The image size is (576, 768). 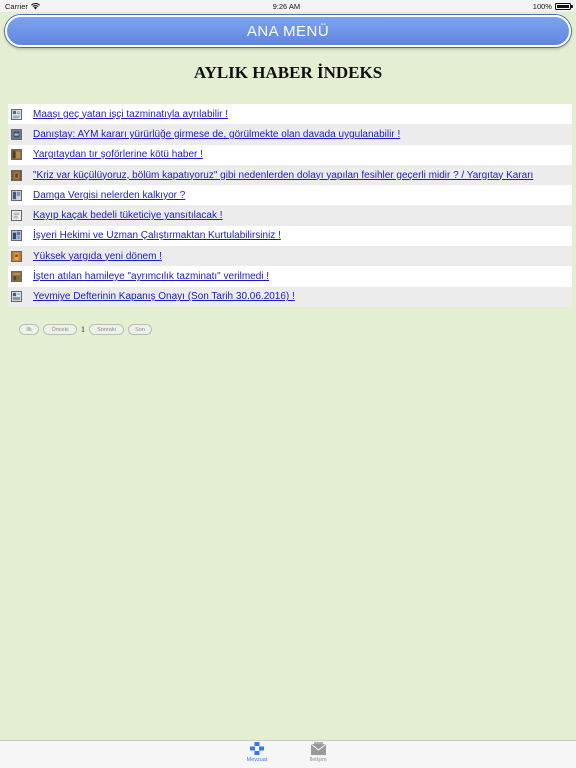 What do you see at coordinates (257, 748) in the screenshot?
I see `grid-blocks-icon` at bounding box center [257, 748].